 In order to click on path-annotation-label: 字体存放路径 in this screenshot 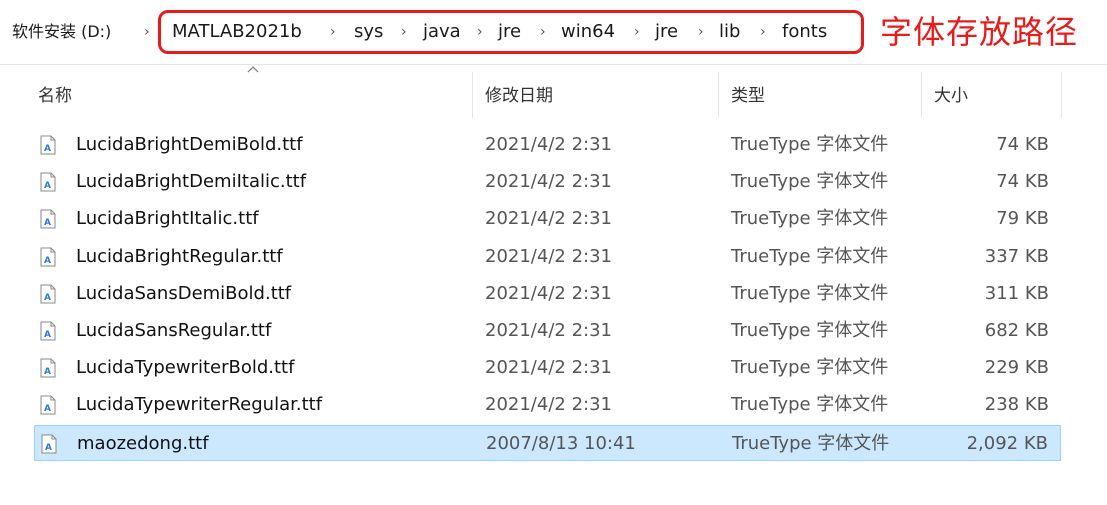, I will do `click(979, 32)`.